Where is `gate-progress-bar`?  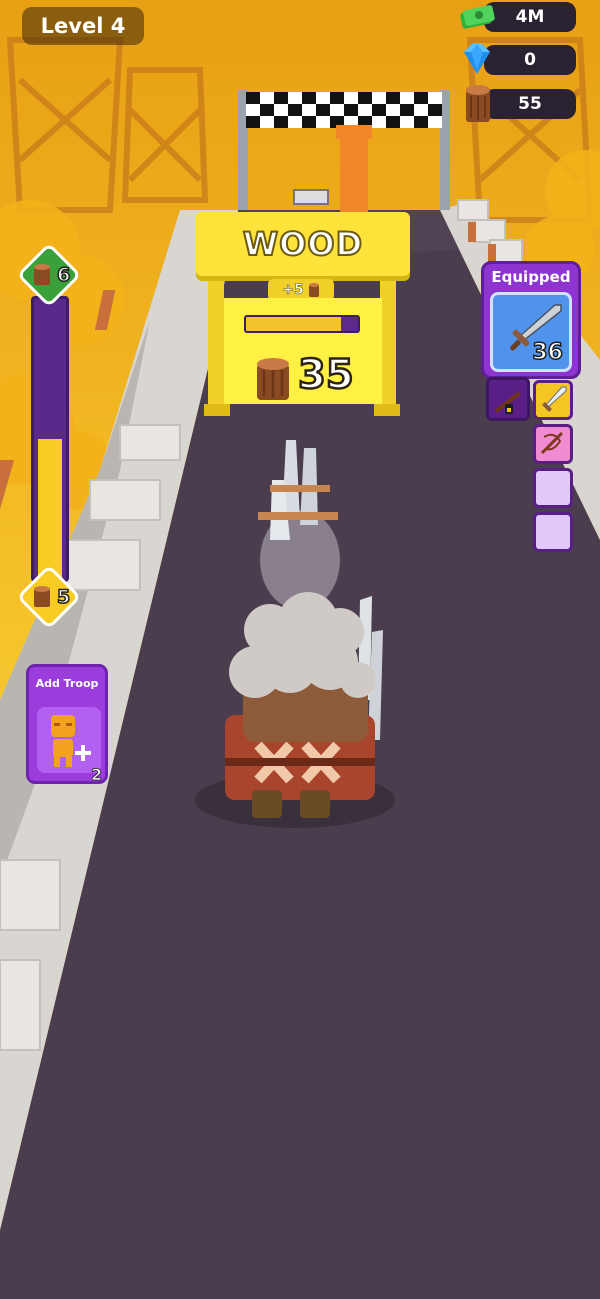
gate-progress-bar is located at coordinates (302, 324).